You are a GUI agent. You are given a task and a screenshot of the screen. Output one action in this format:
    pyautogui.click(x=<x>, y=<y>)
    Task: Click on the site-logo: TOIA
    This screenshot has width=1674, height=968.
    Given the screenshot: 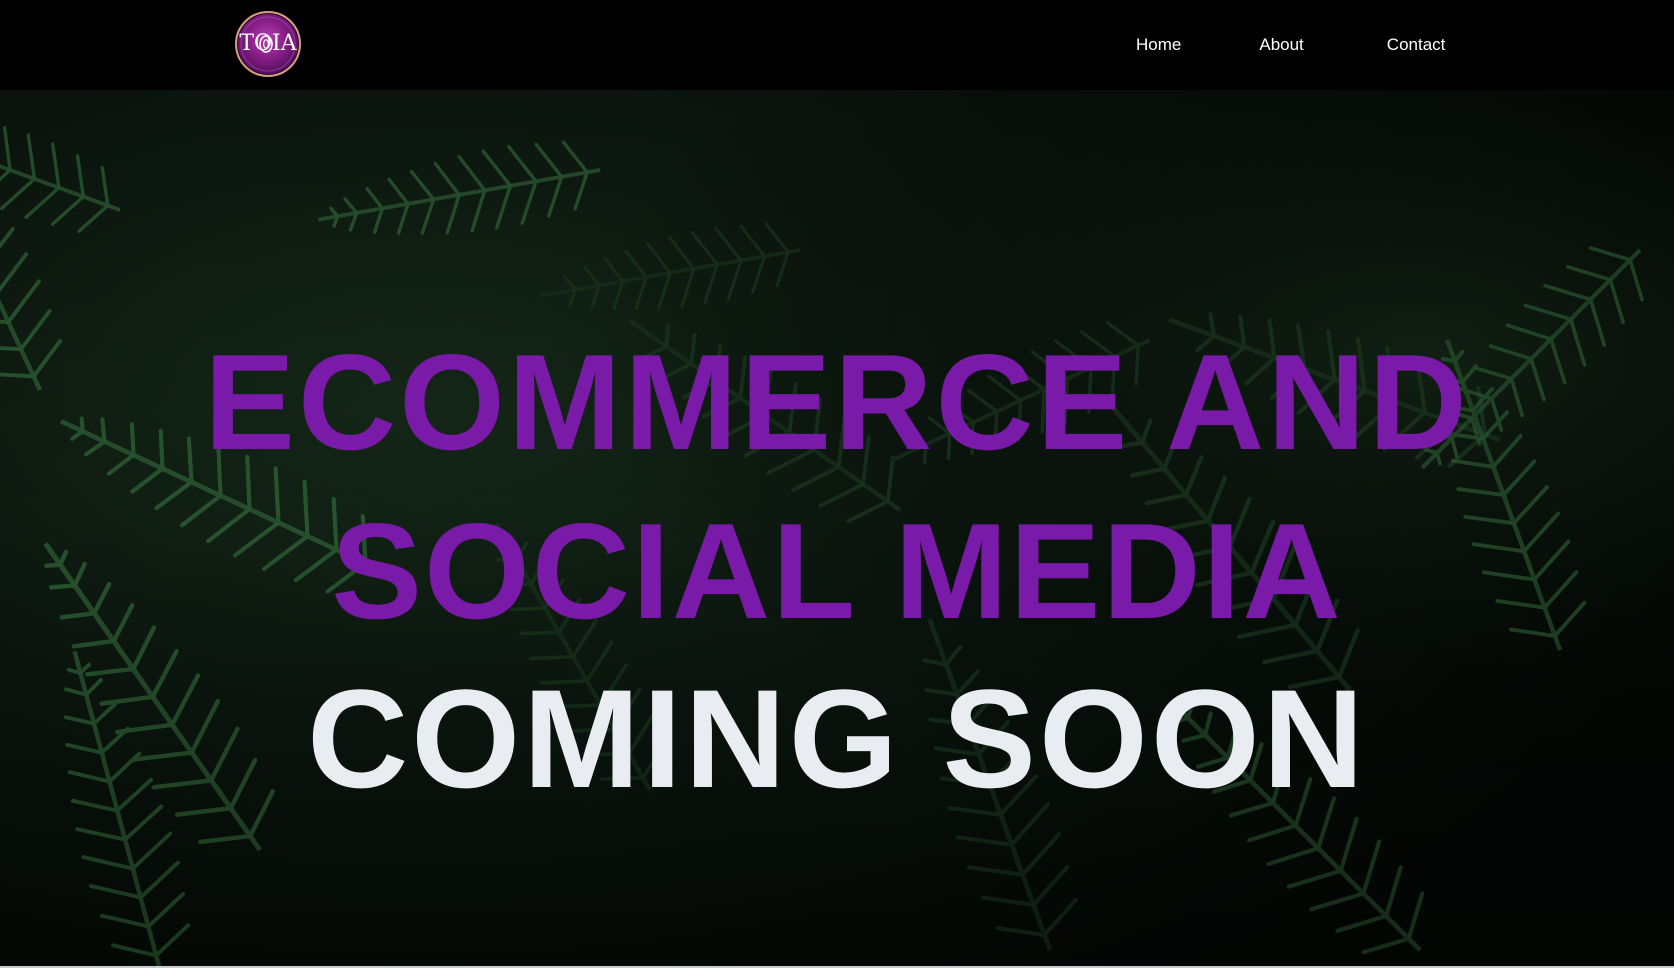 What is the action you would take?
    pyautogui.click(x=268, y=44)
    